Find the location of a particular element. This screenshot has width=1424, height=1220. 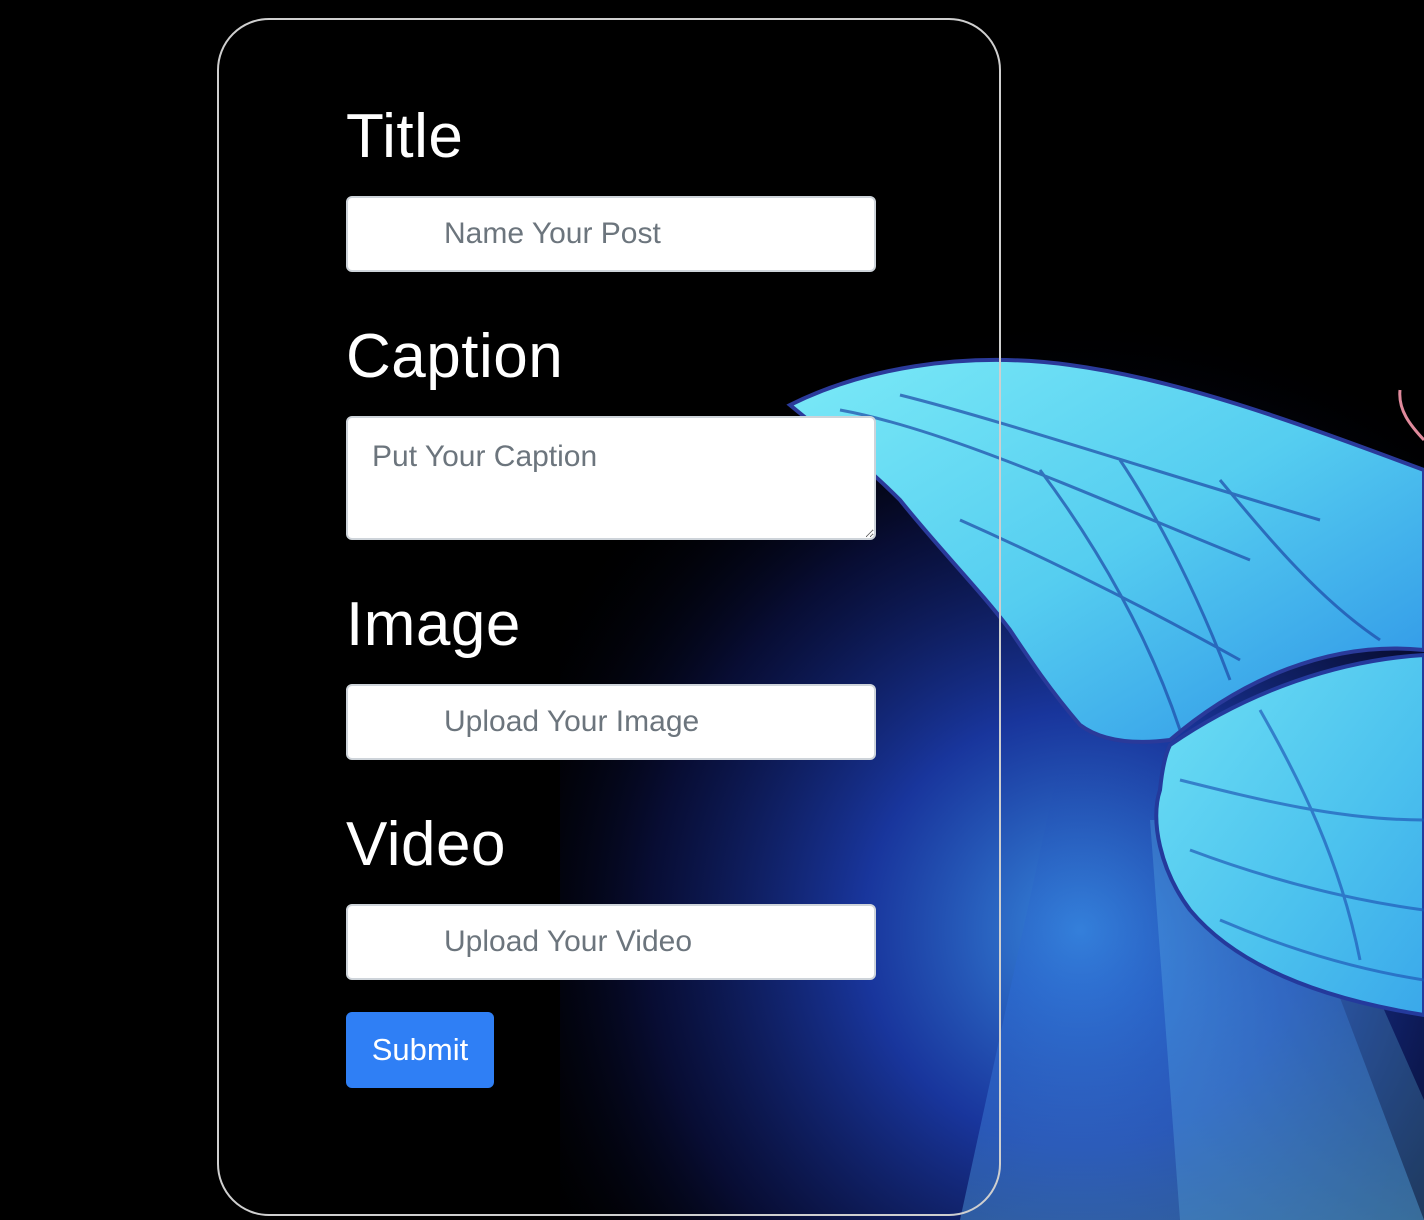

video-label: Video is located at coordinates (426, 844).